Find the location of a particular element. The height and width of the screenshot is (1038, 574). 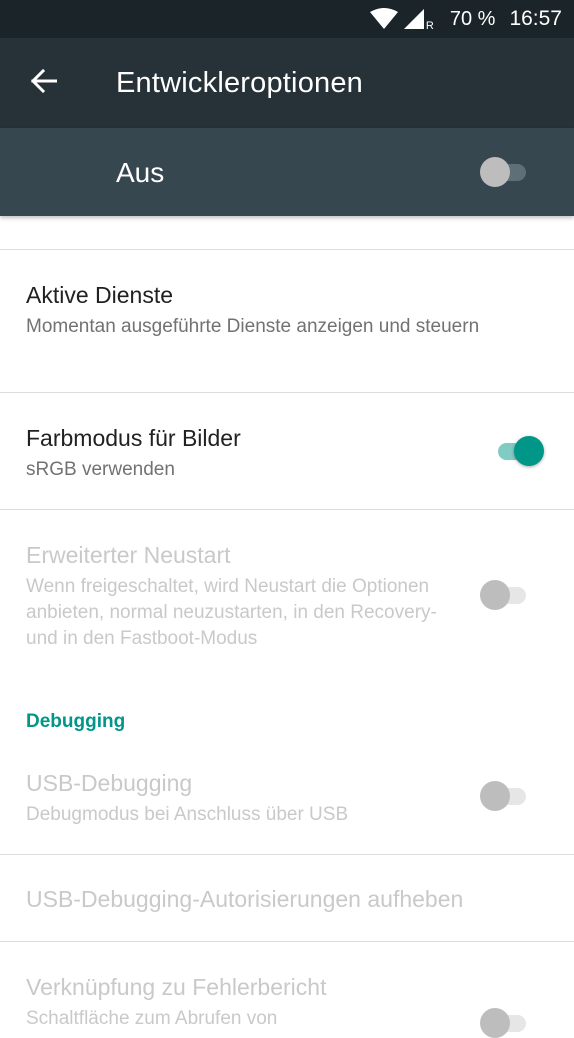

master-switch-bar: Aus is located at coordinates (287, 172).